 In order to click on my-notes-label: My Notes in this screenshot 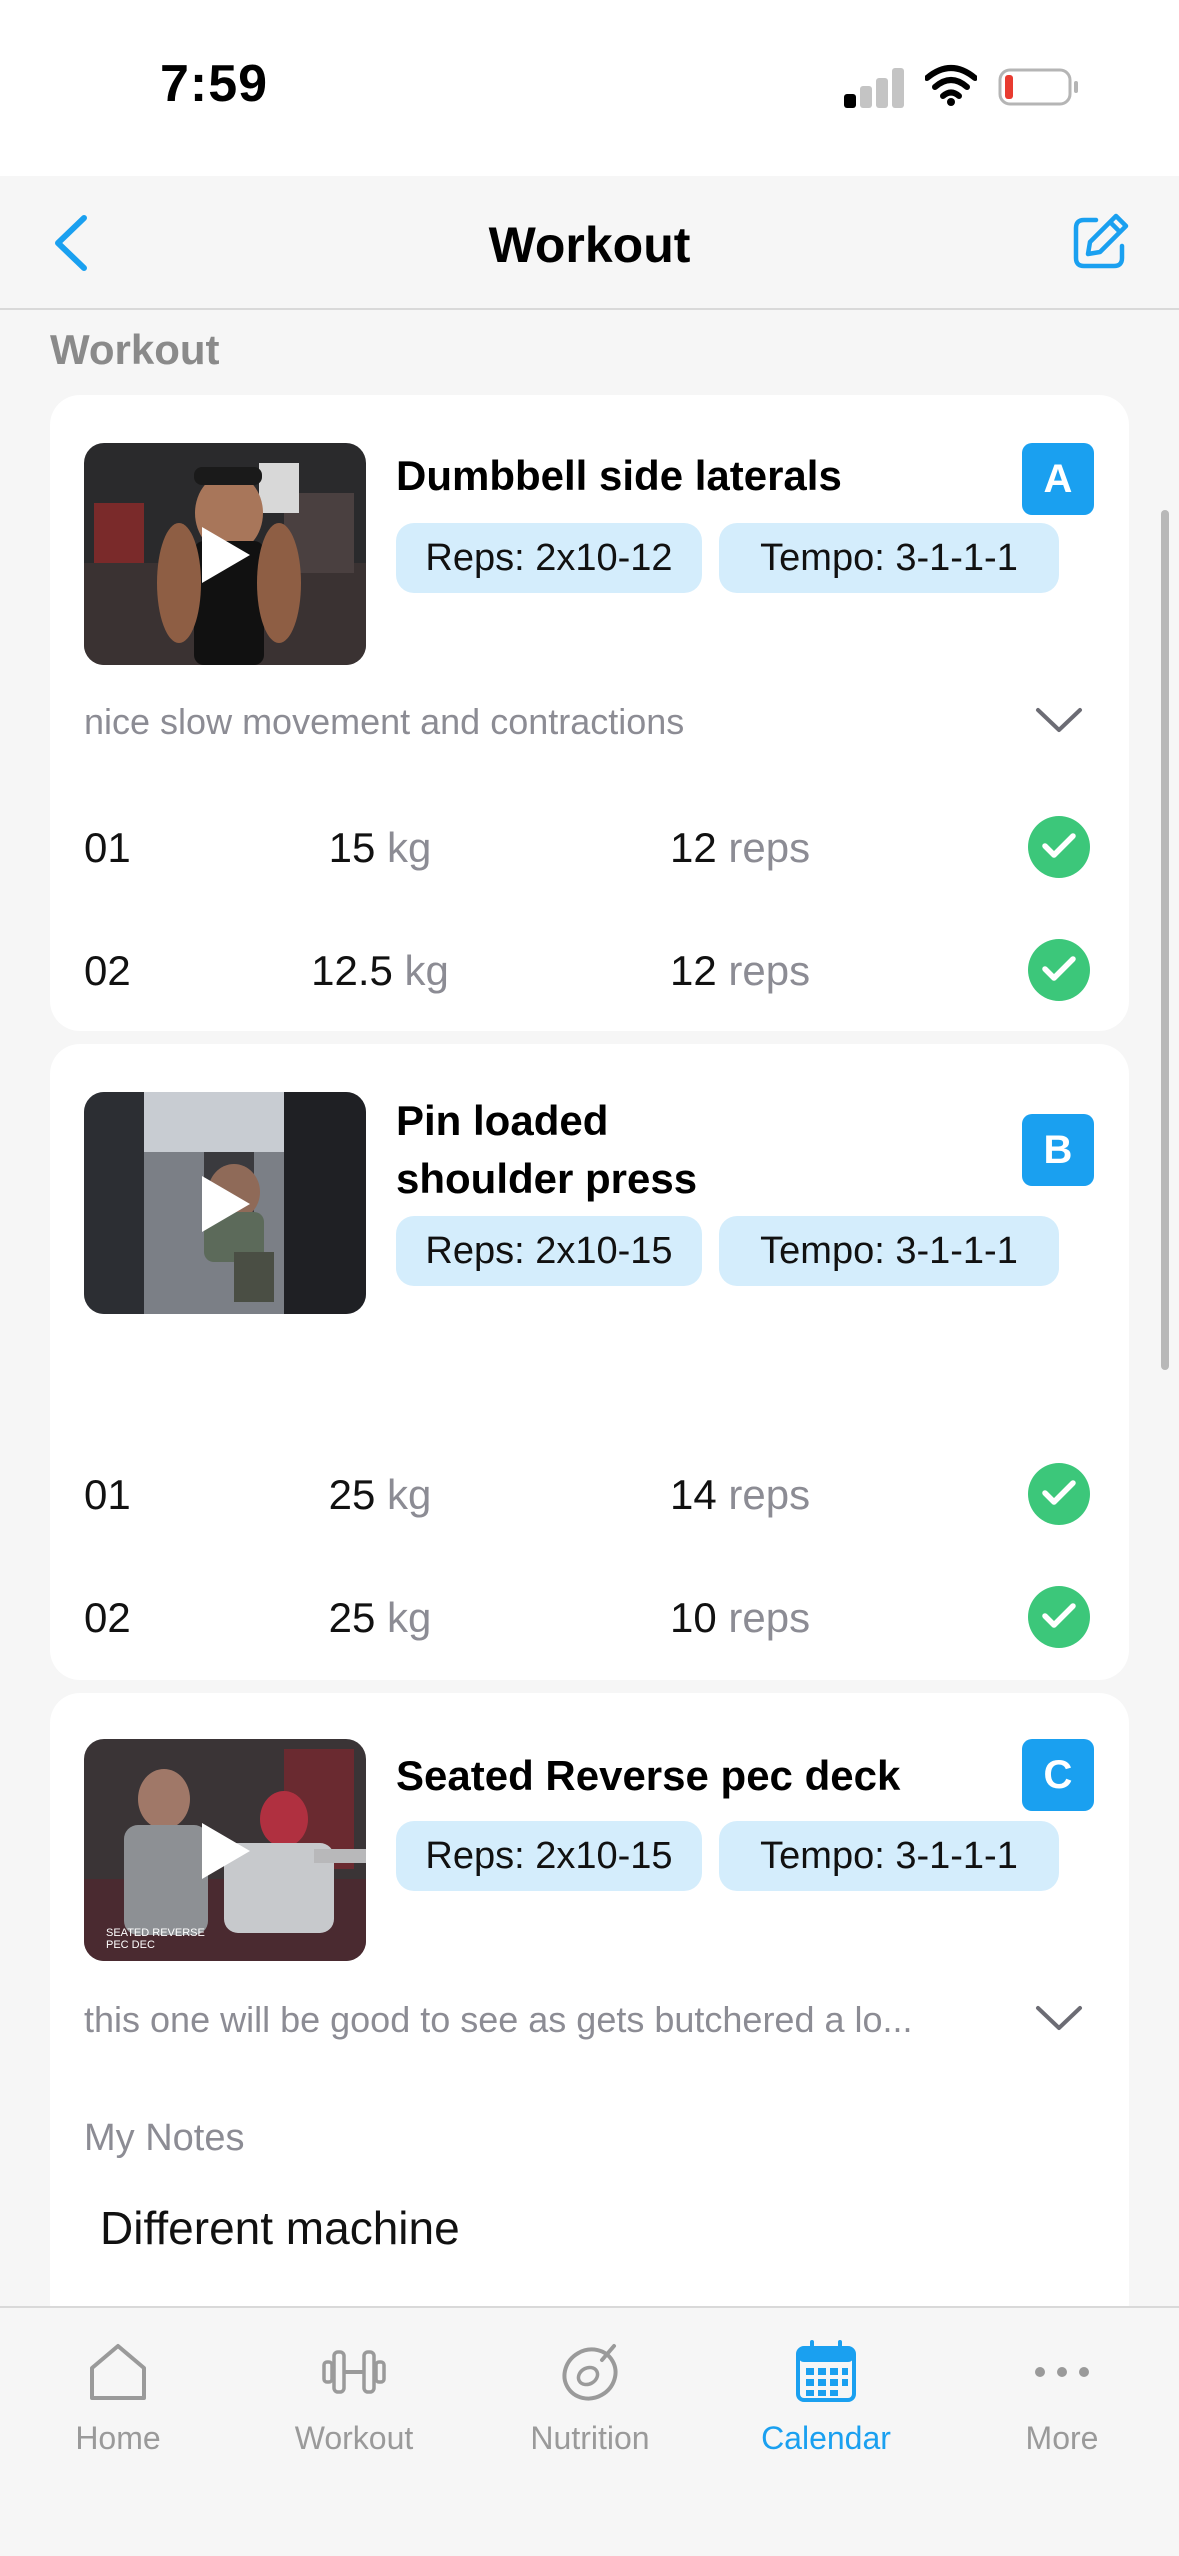, I will do `click(164, 2138)`.